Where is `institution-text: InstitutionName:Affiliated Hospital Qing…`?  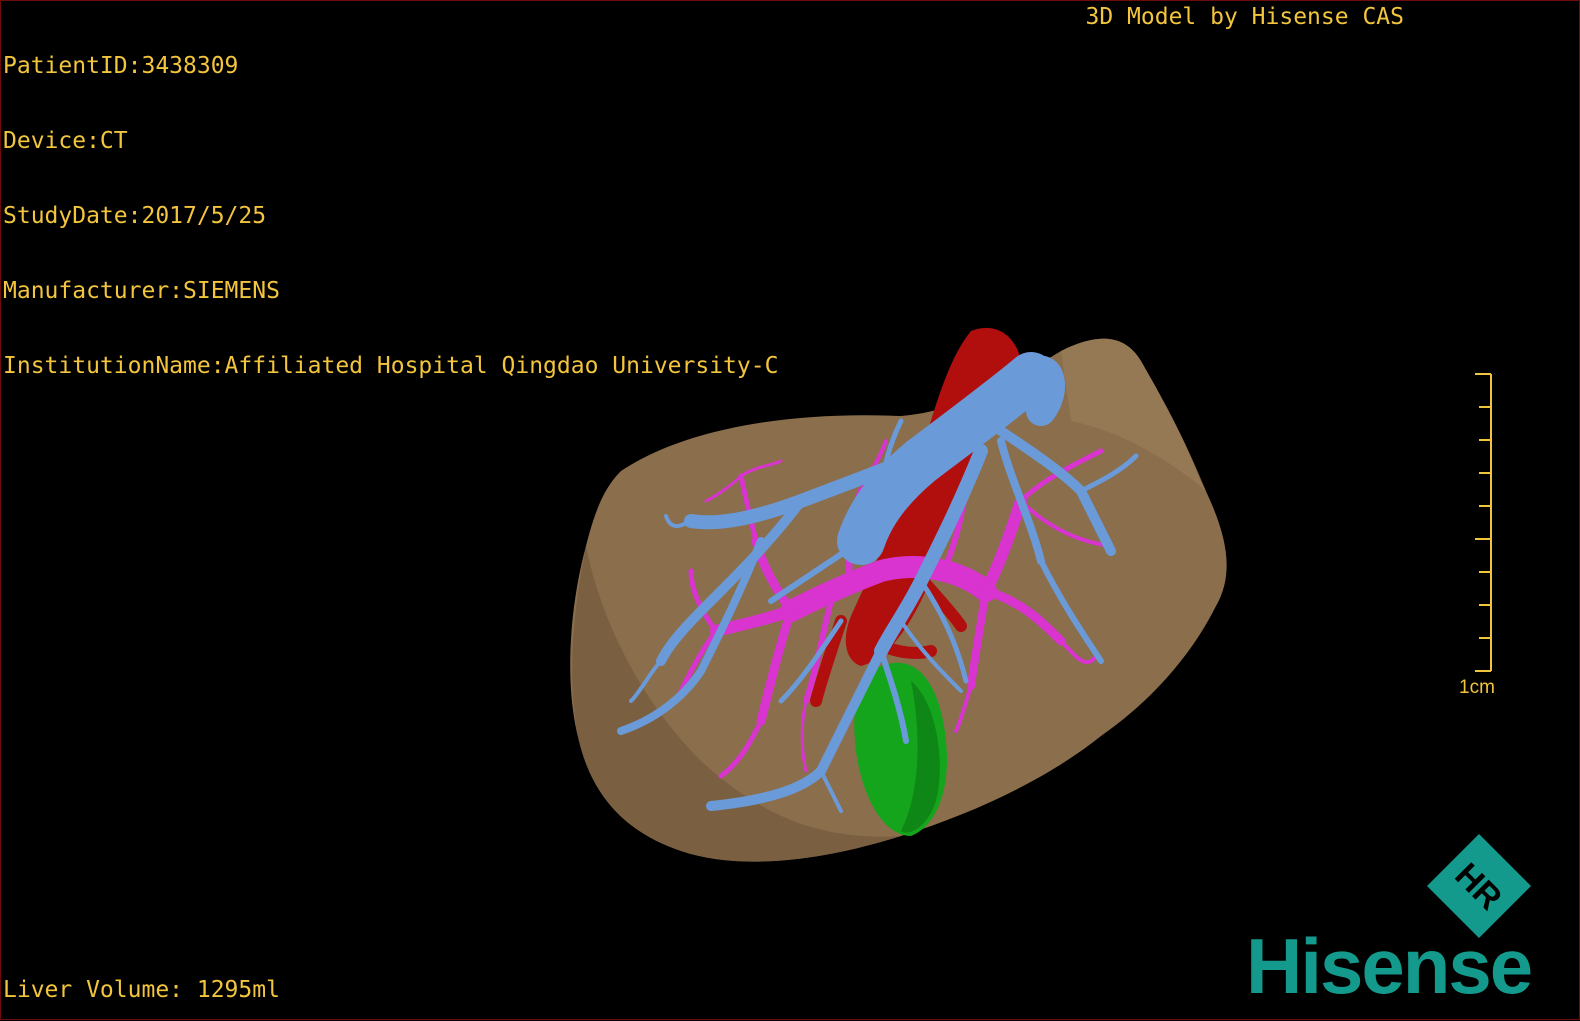 institution-text: InstitutionName:Affiliated Hospital Qing… is located at coordinates (391, 366).